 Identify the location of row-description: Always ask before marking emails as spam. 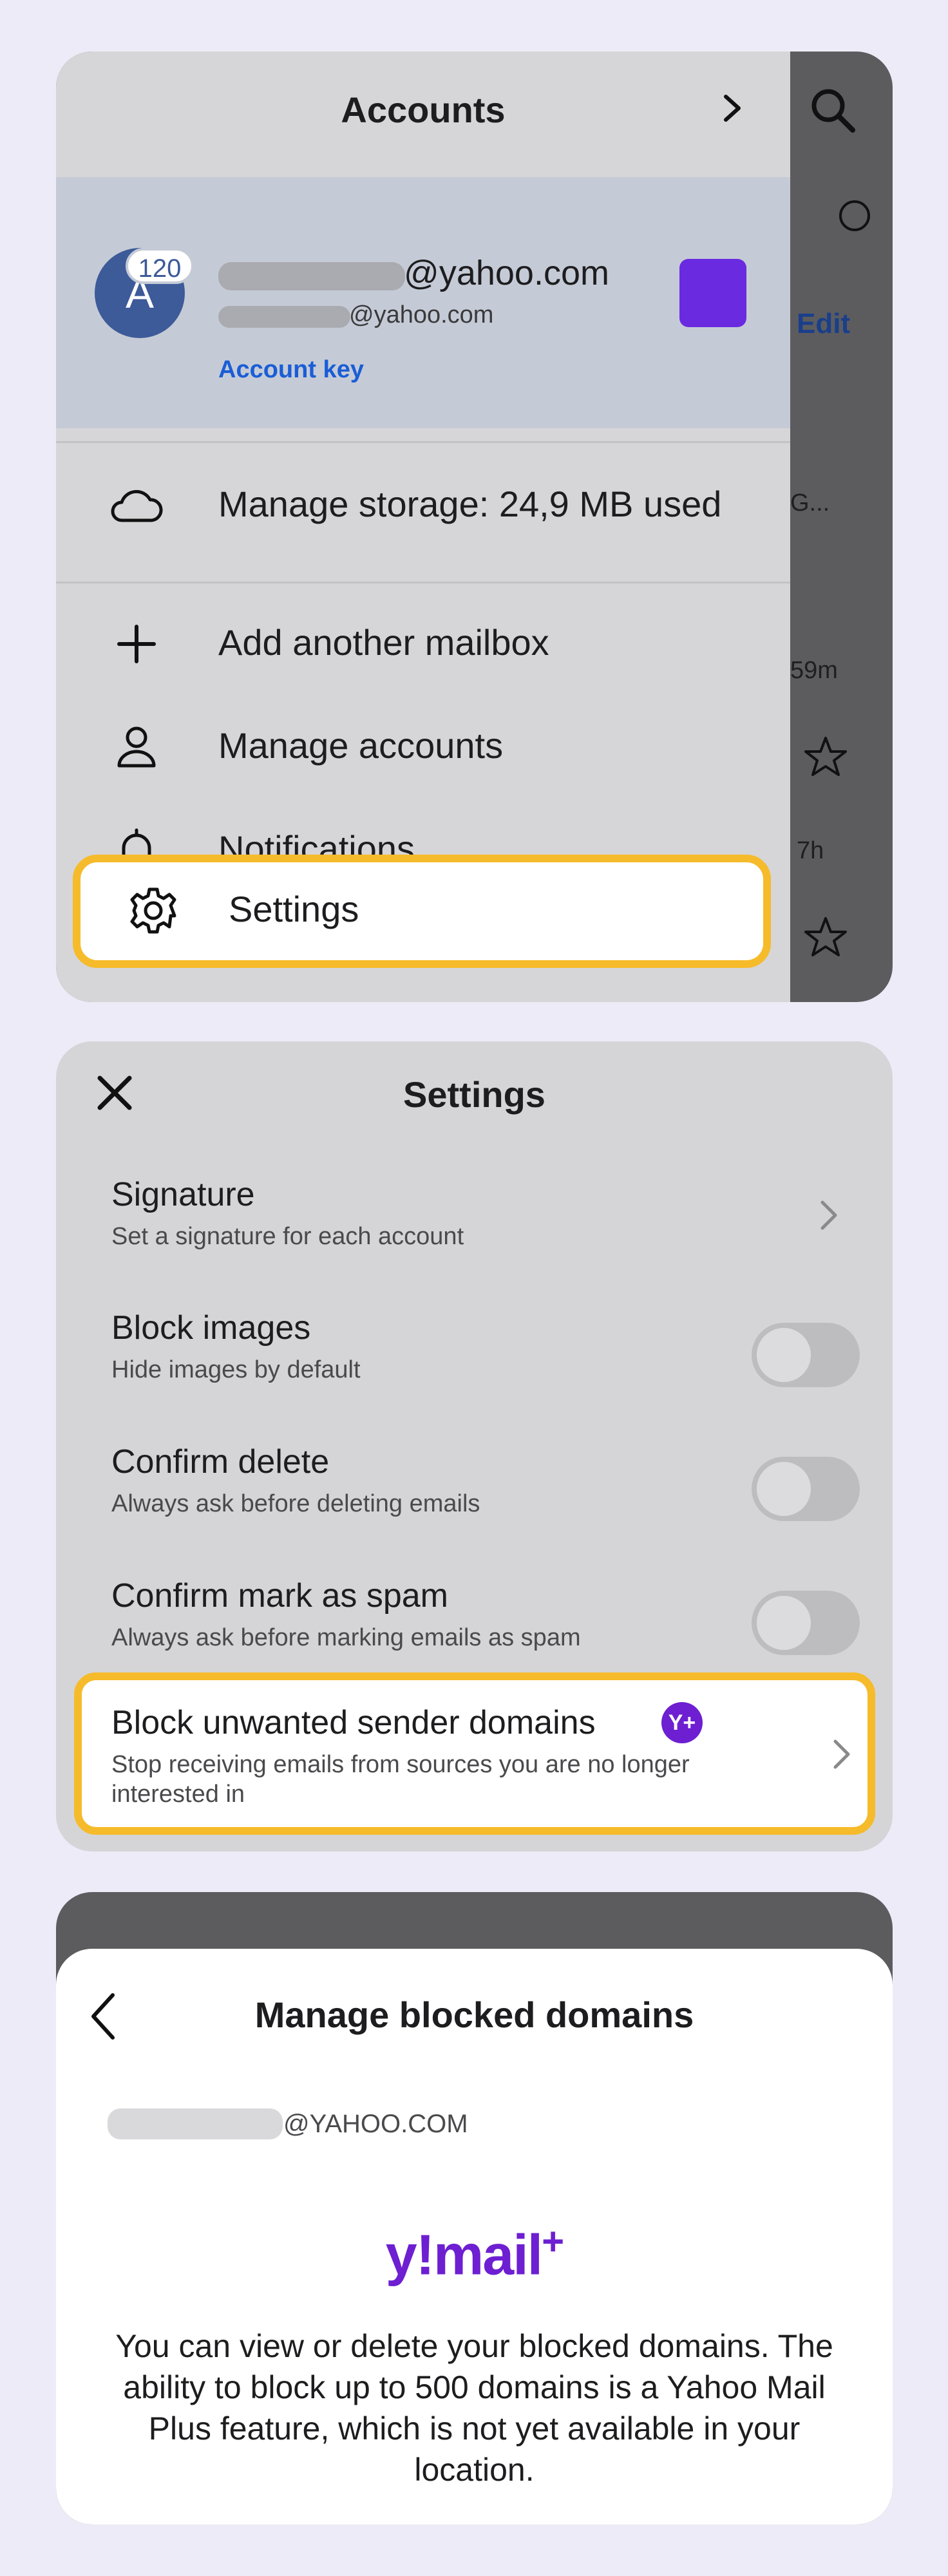
(346, 1638).